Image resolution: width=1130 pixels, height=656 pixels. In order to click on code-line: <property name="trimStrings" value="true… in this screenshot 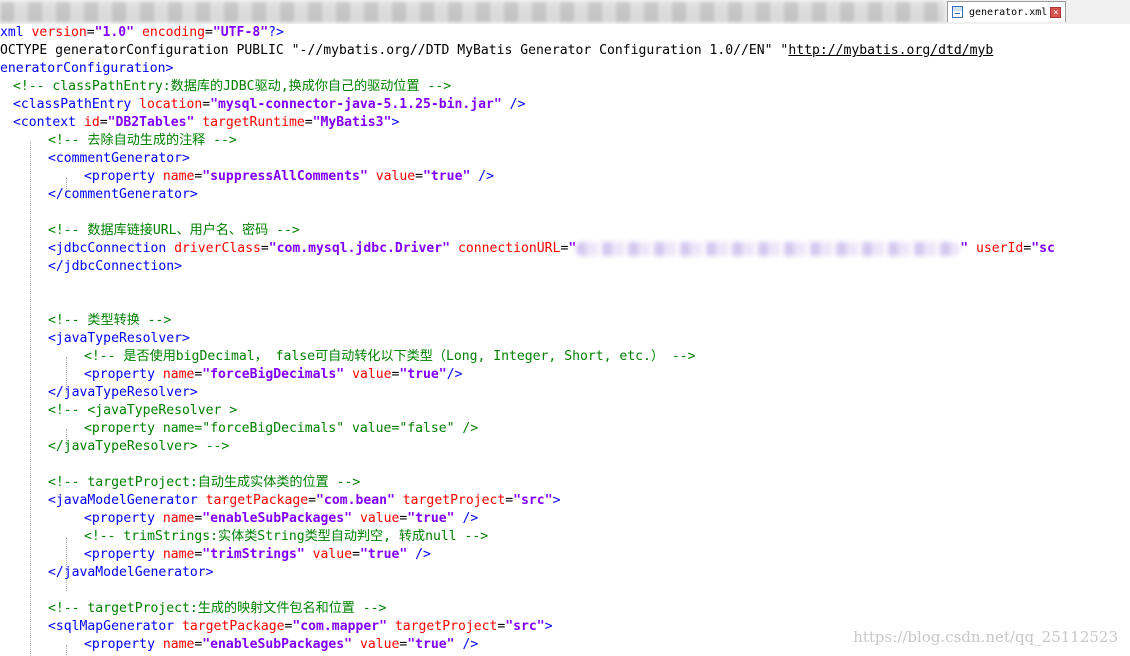, I will do `click(257, 555)`.